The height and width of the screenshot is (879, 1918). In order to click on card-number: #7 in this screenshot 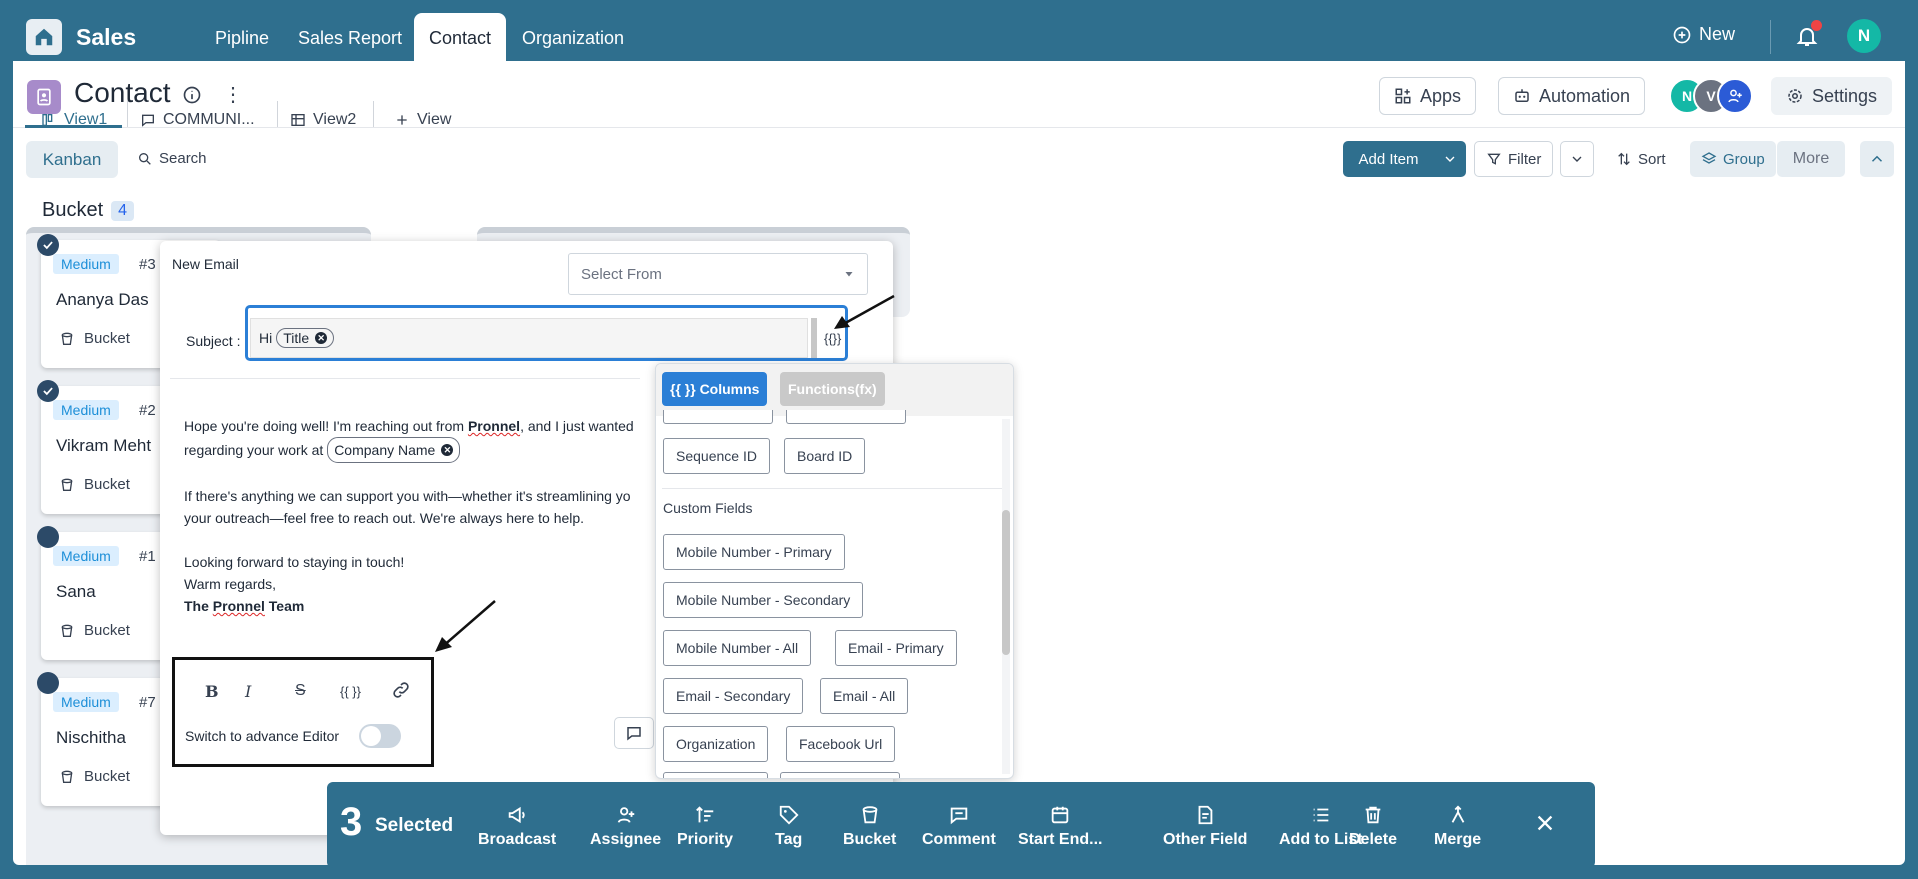, I will do `click(147, 702)`.